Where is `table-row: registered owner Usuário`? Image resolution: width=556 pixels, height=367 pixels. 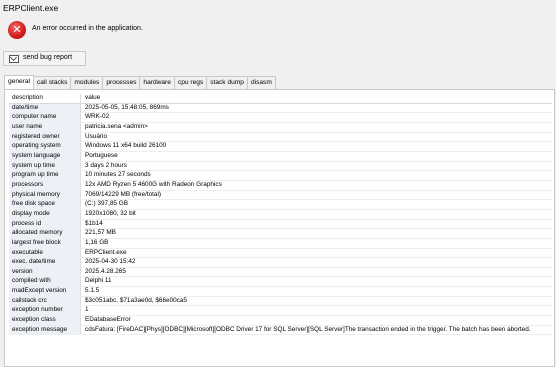 table-row: registered owner Usuário is located at coordinates (280, 137).